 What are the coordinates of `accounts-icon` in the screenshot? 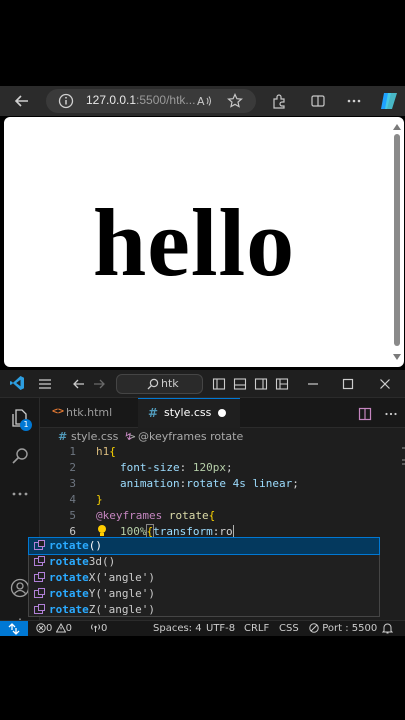 It's located at (20, 590).